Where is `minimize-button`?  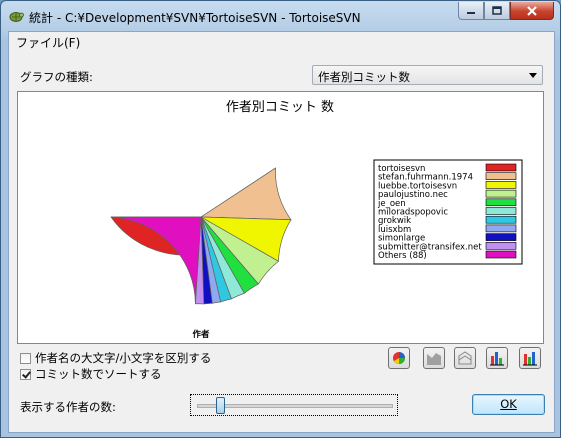 minimize-button is located at coordinates (471, 11).